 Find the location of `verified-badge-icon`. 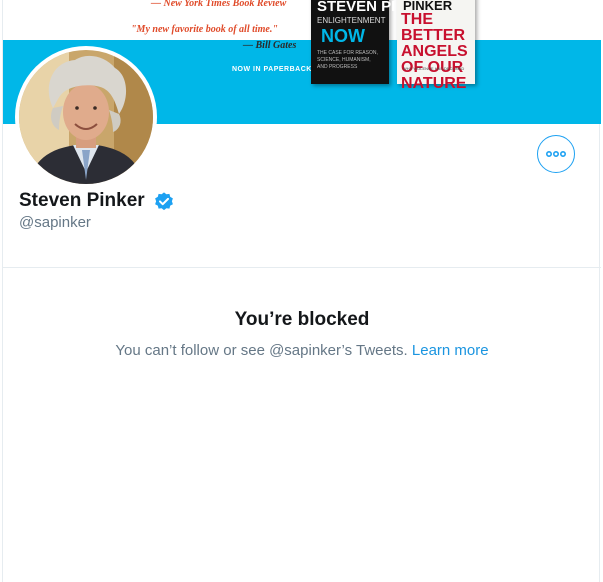

verified-badge-icon is located at coordinates (164, 201).